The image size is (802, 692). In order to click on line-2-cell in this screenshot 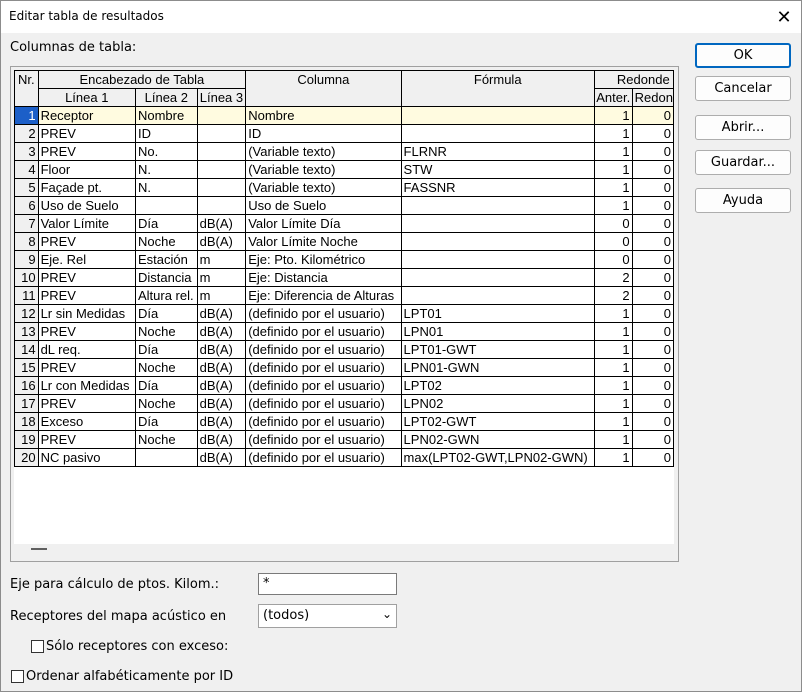, I will do `click(166, 205)`.